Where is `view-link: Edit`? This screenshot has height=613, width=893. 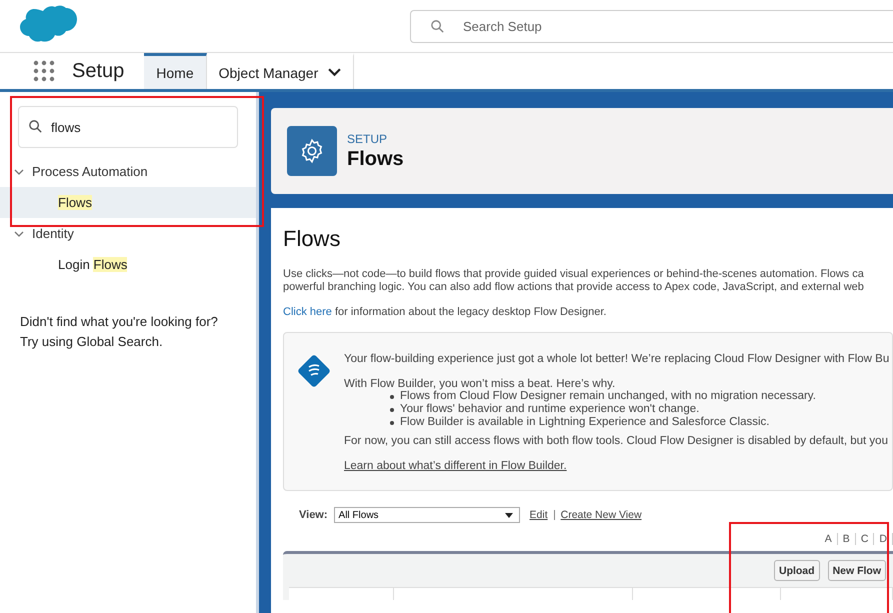
view-link: Edit is located at coordinates (539, 515).